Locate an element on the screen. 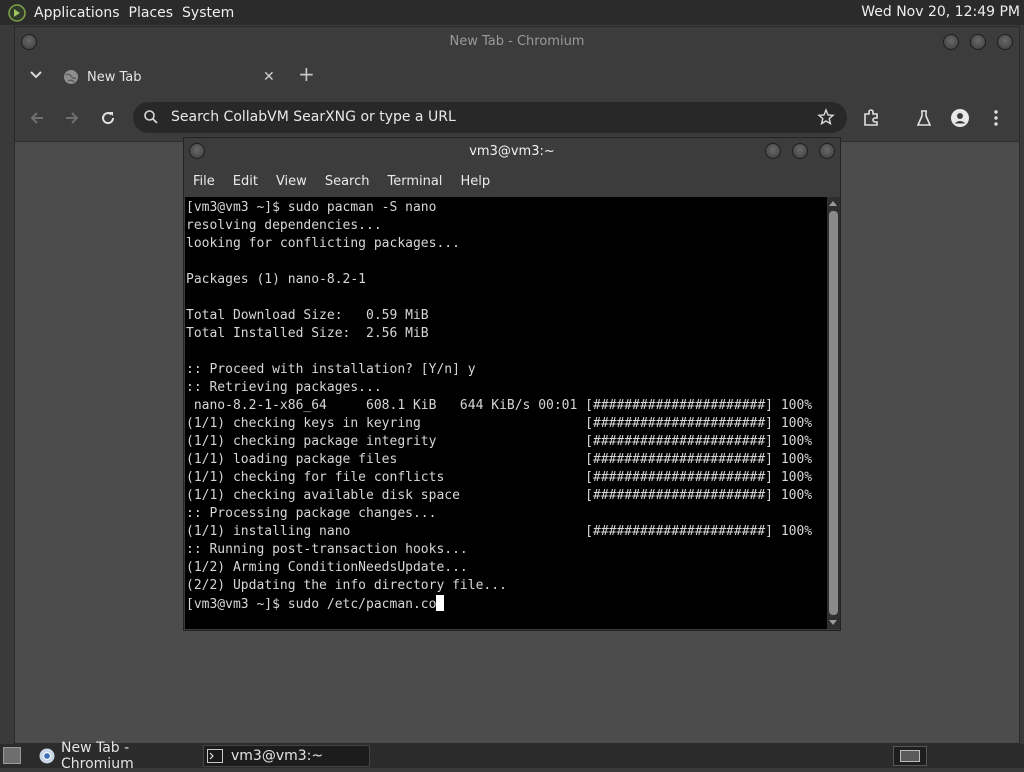 The height and width of the screenshot is (772, 1024). menu-terminal: Terminal is located at coordinates (414, 182).